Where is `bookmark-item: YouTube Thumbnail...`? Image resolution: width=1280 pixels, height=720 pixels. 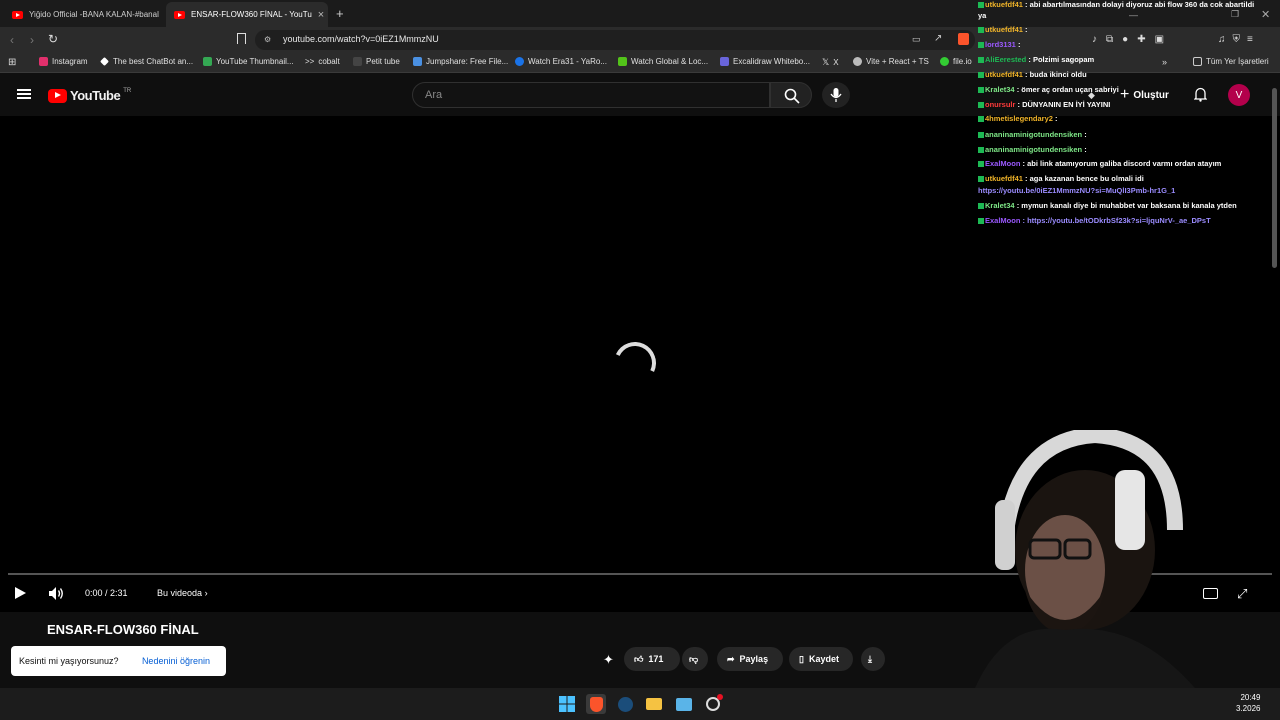 bookmark-item: YouTube Thumbnail... is located at coordinates (248, 61).